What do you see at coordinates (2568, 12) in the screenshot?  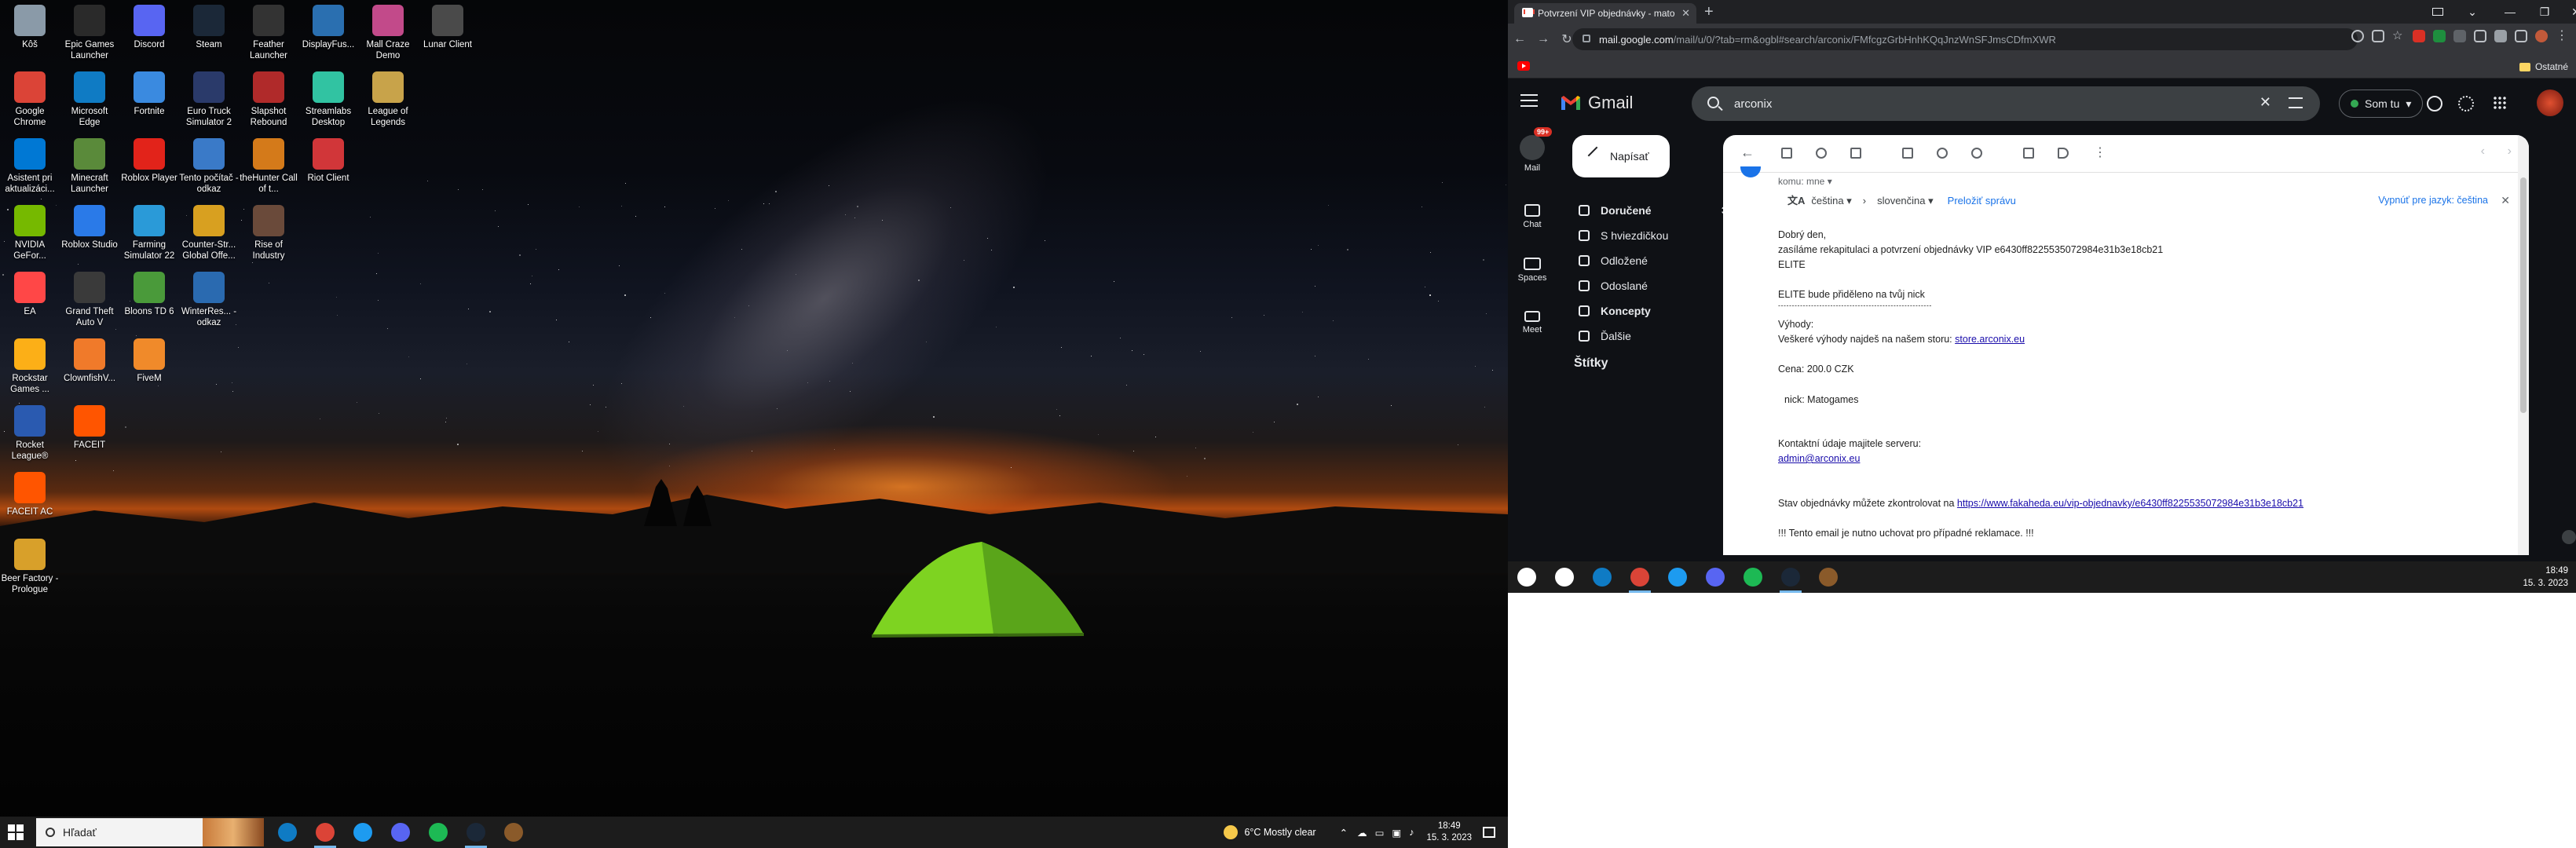 I see `close-window-button: ✕` at bounding box center [2568, 12].